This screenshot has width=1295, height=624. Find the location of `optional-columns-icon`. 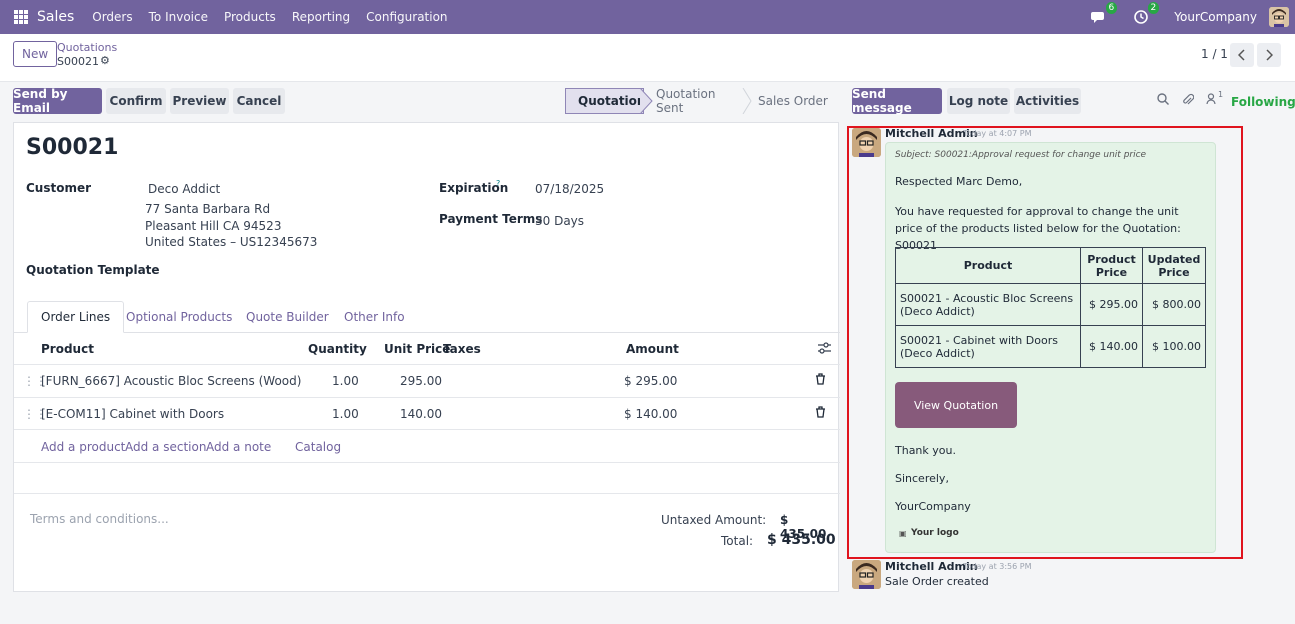

optional-columns-icon is located at coordinates (824, 349).